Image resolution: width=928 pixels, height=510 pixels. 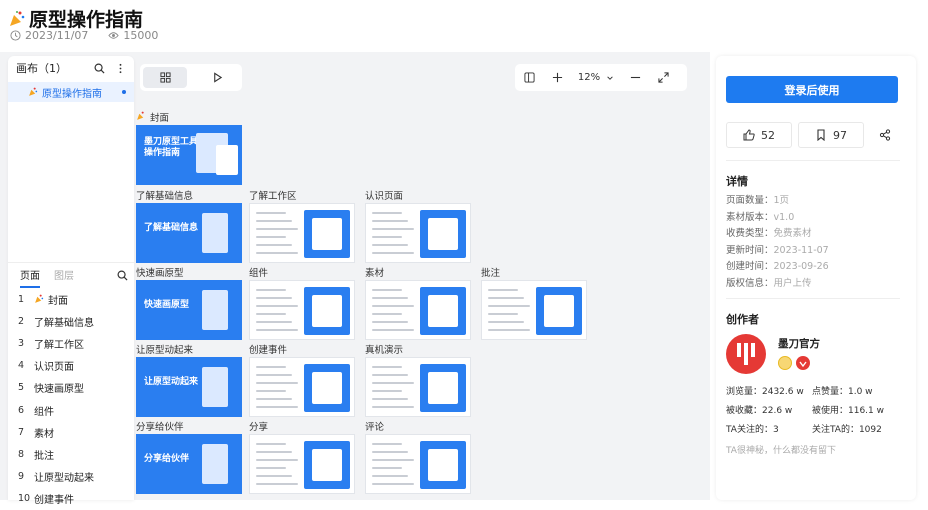 I want to click on zoom-in-button, so click(x=557, y=77).